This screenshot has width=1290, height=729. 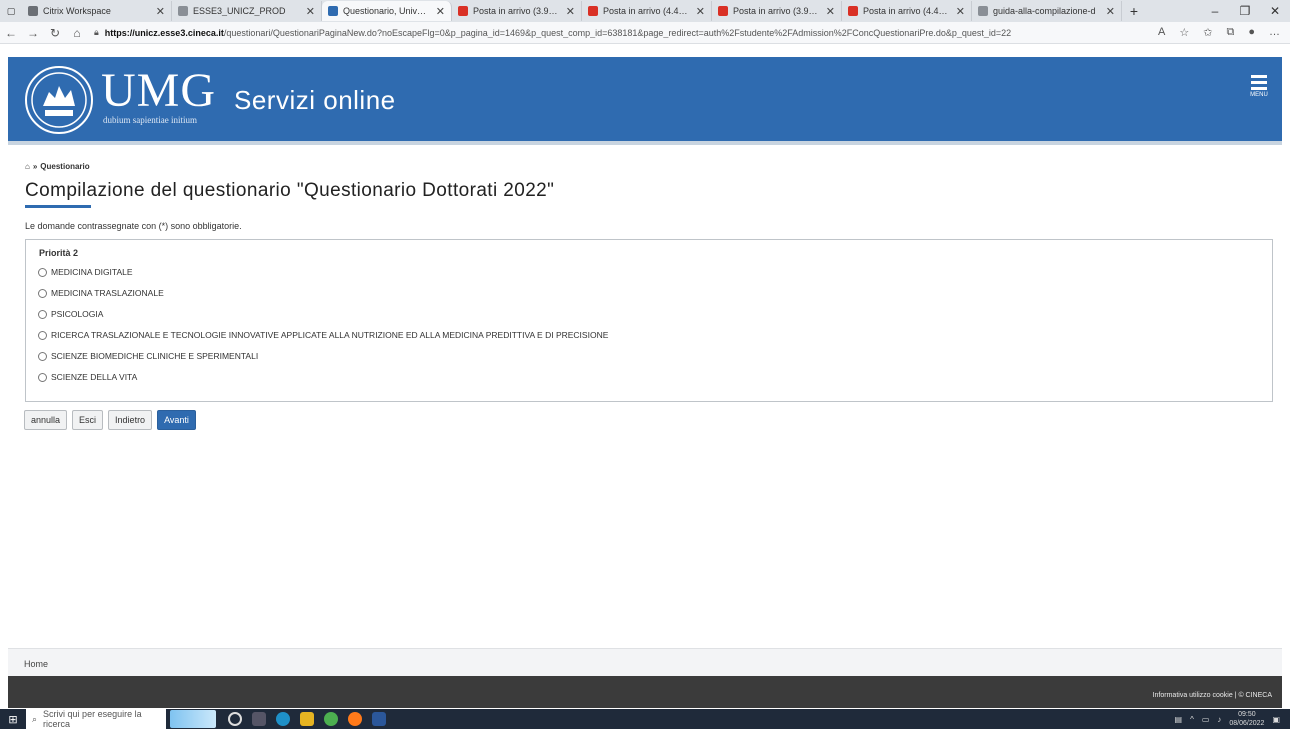 What do you see at coordinates (1215, 11) in the screenshot?
I see `minimize-icon: –` at bounding box center [1215, 11].